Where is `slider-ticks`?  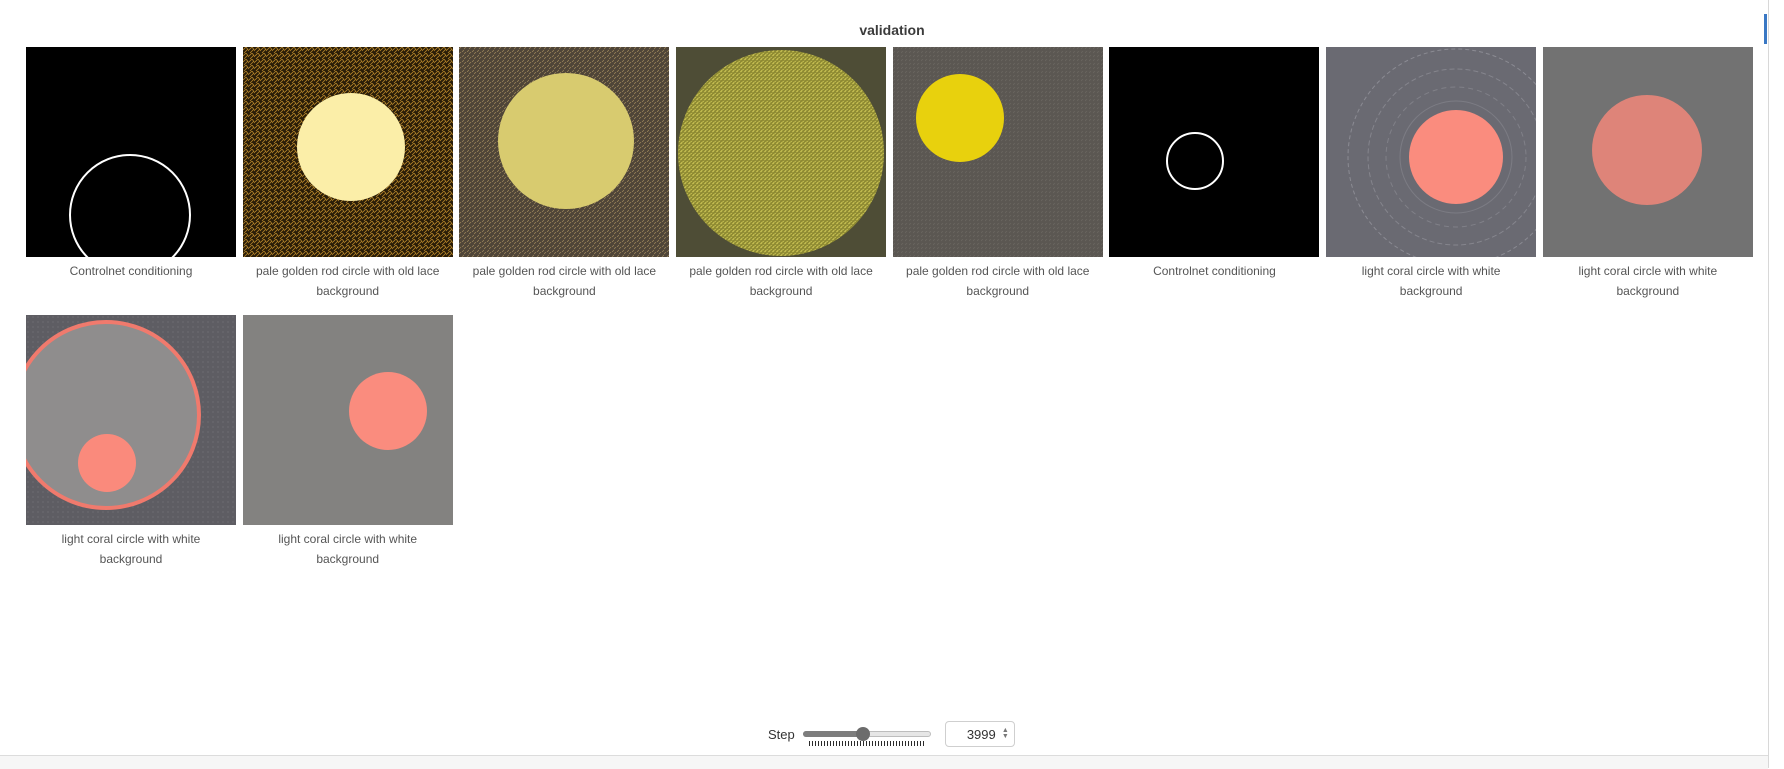 slider-ticks is located at coordinates (866, 743).